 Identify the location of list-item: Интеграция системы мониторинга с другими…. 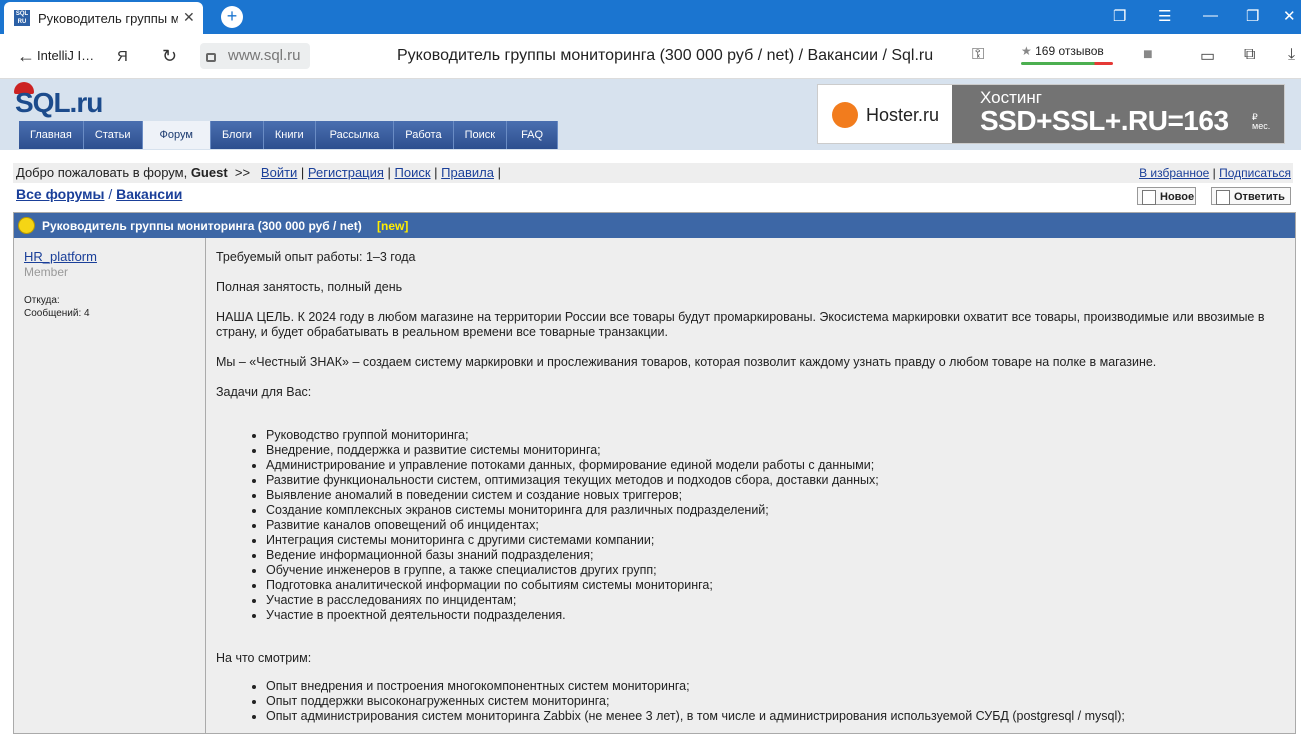
(783, 540).